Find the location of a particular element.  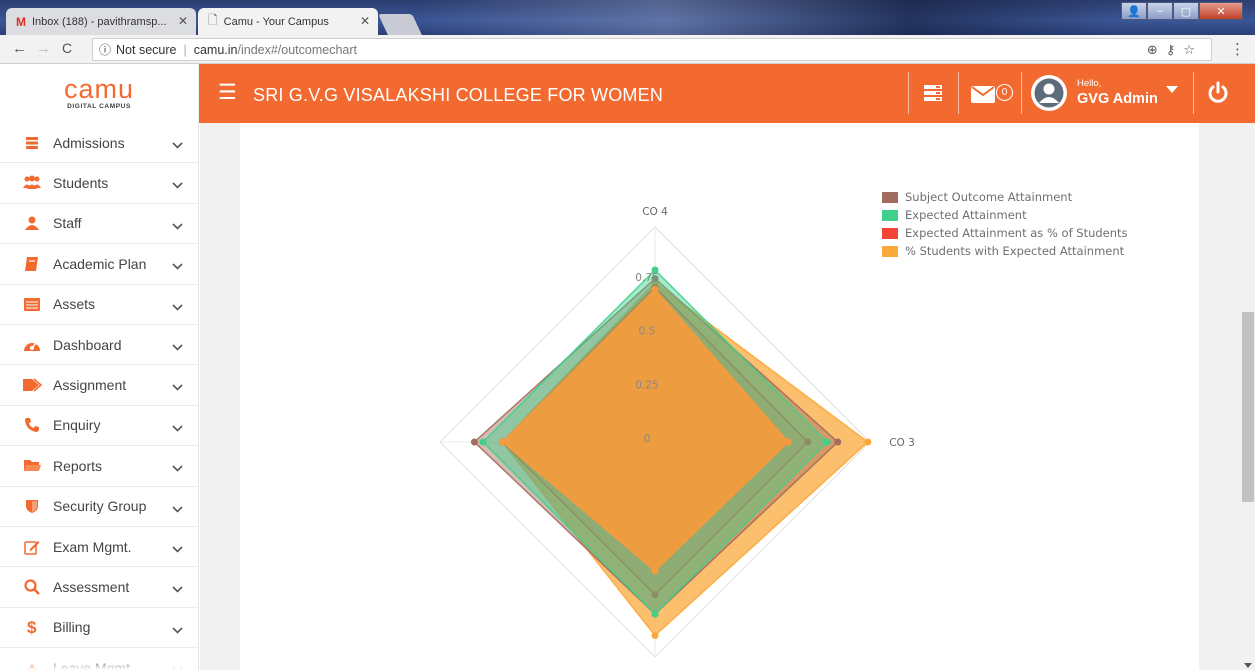

sidebar-item-assignment: Assignment is located at coordinates (99, 385).